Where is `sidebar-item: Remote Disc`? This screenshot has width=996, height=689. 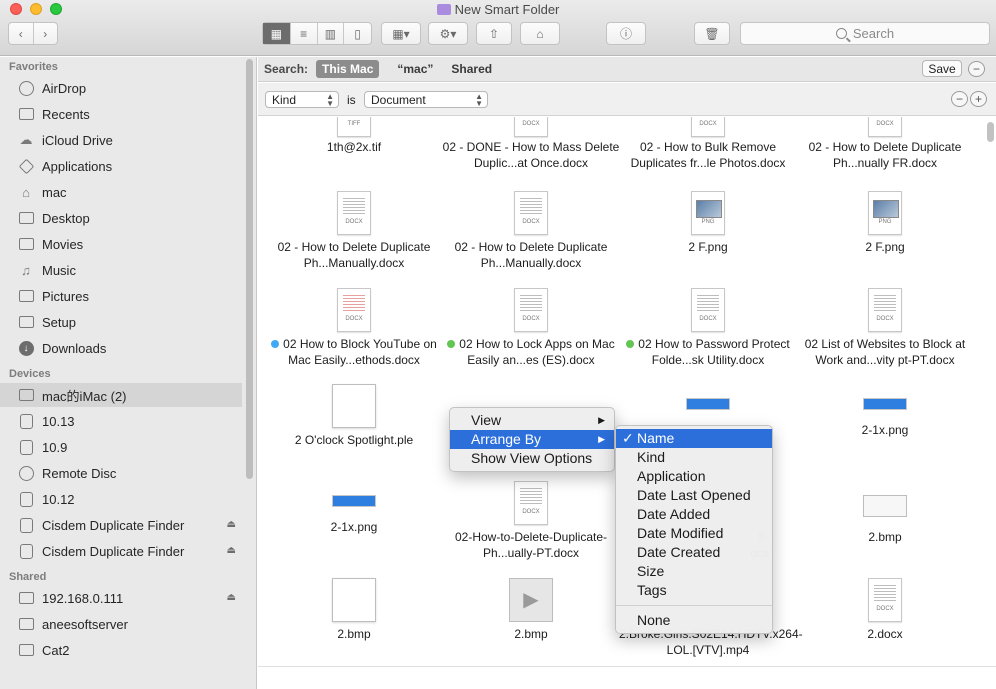
sidebar-item: Remote Disc is located at coordinates (121, 473).